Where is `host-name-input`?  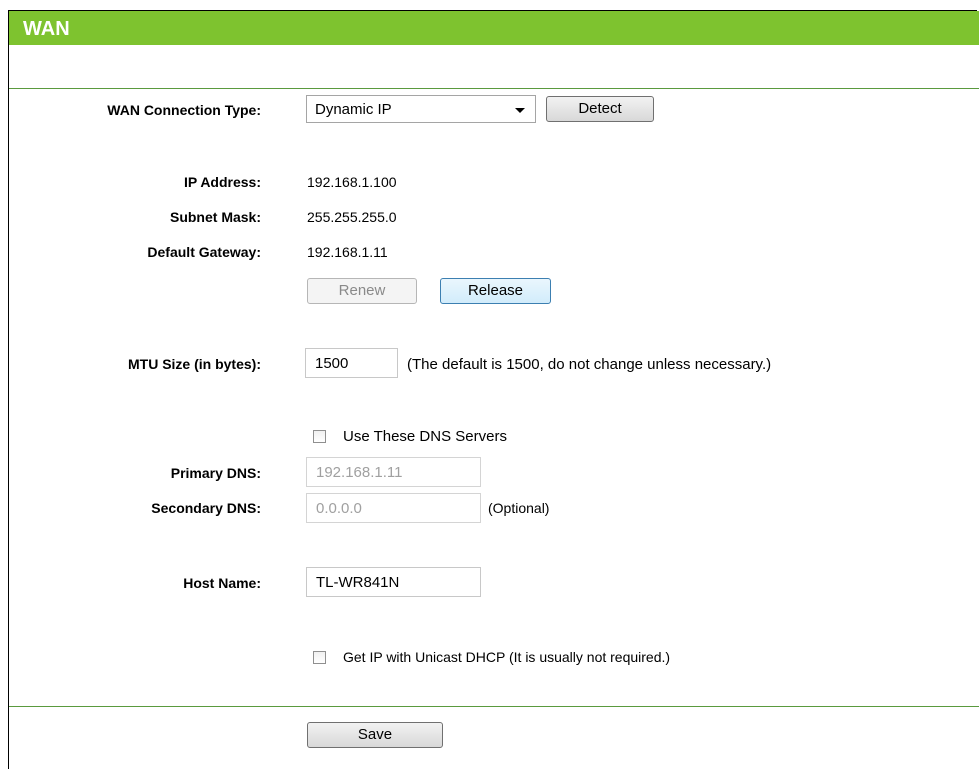
host-name-input is located at coordinates (393, 582).